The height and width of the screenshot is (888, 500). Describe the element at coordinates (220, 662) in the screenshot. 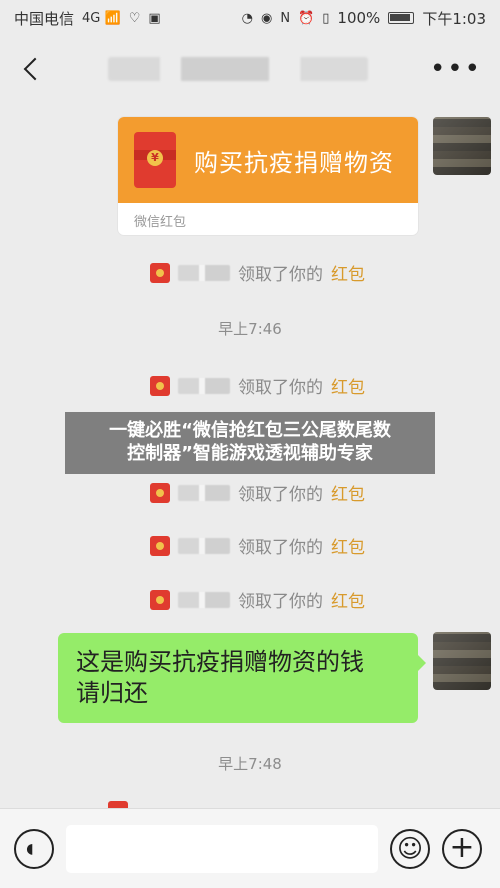

I see `bubble-line-1: 这是购买抗疫捐赠物资的钱` at that location.